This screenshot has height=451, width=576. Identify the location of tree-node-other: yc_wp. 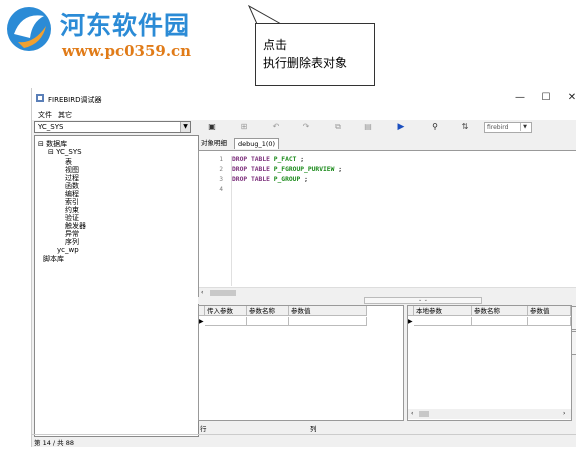
(68, 250).